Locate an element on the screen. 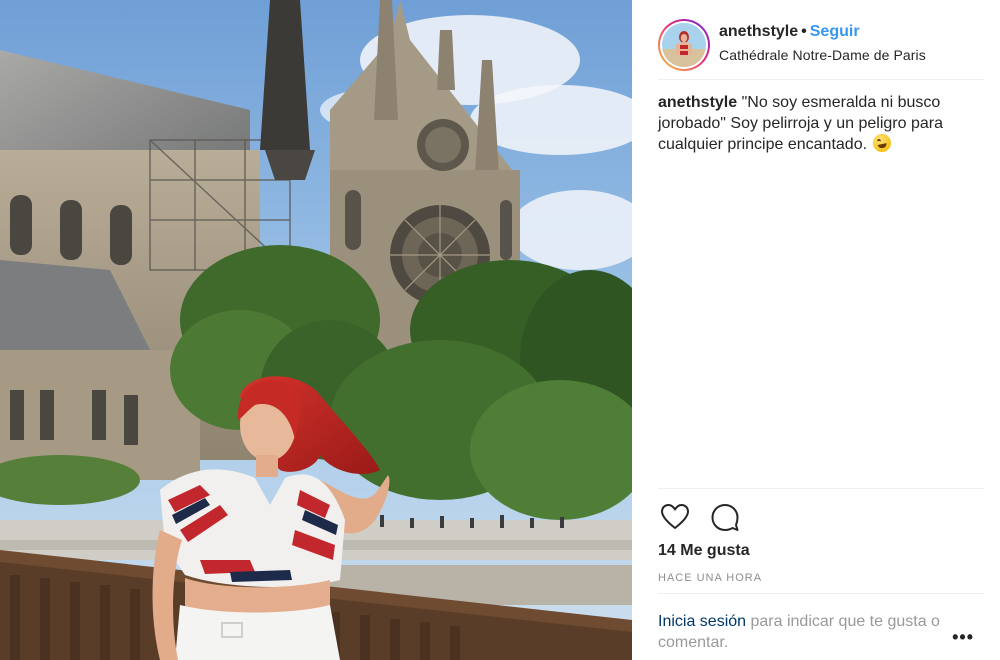 The width and height of the screenshot is (1000, 660). location-link: Cathédrale Notre-Dame de Paris is located at coordinates (822, 55).